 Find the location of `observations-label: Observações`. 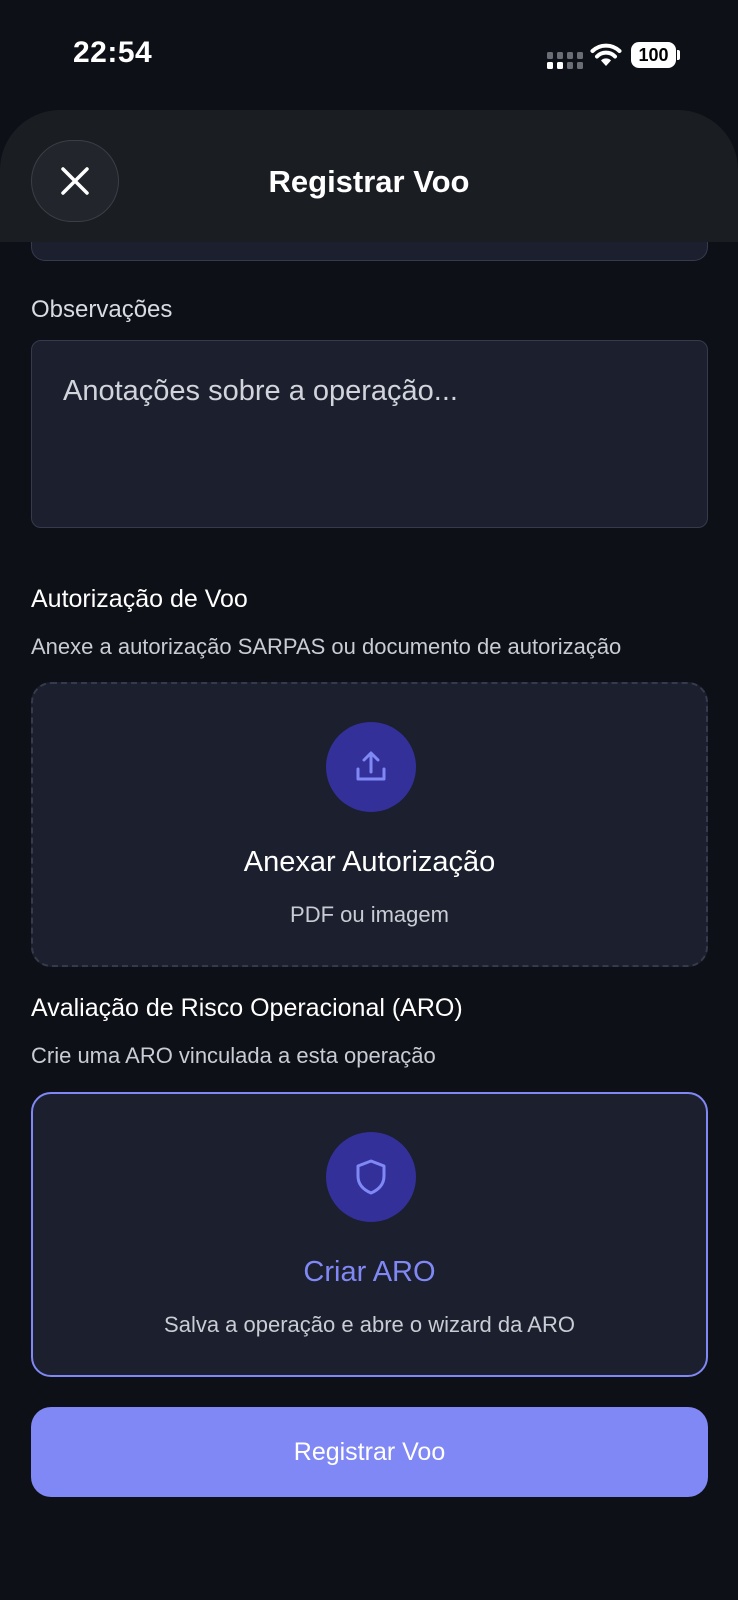

observations-label: Observações is located at coordinates (102, 309).